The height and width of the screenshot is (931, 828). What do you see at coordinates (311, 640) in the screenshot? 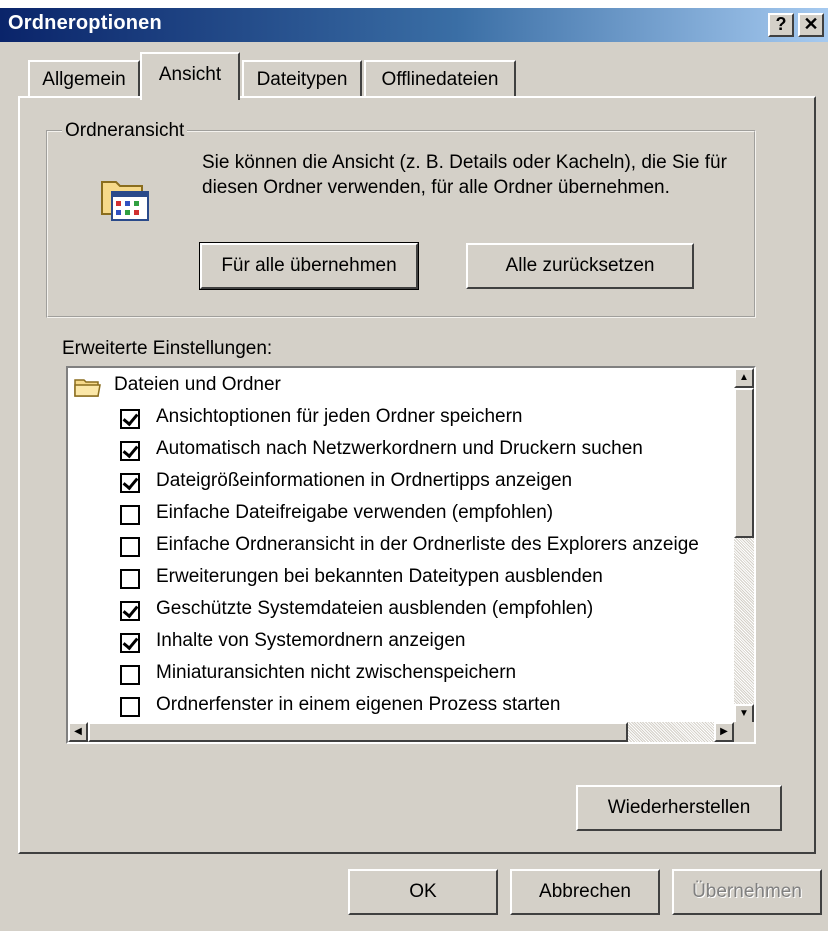
I see `list-item-label: Inhalte von Systemordnern anzeigen` at bounding box center [311, 640].